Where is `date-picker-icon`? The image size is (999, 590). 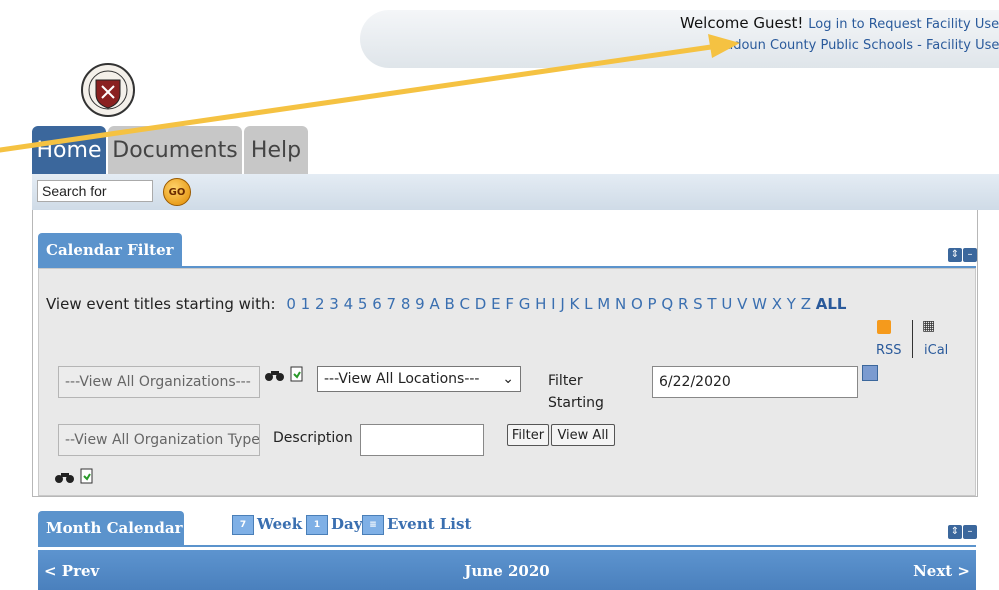
date-picker-icon is located at coordinates (870, 373).